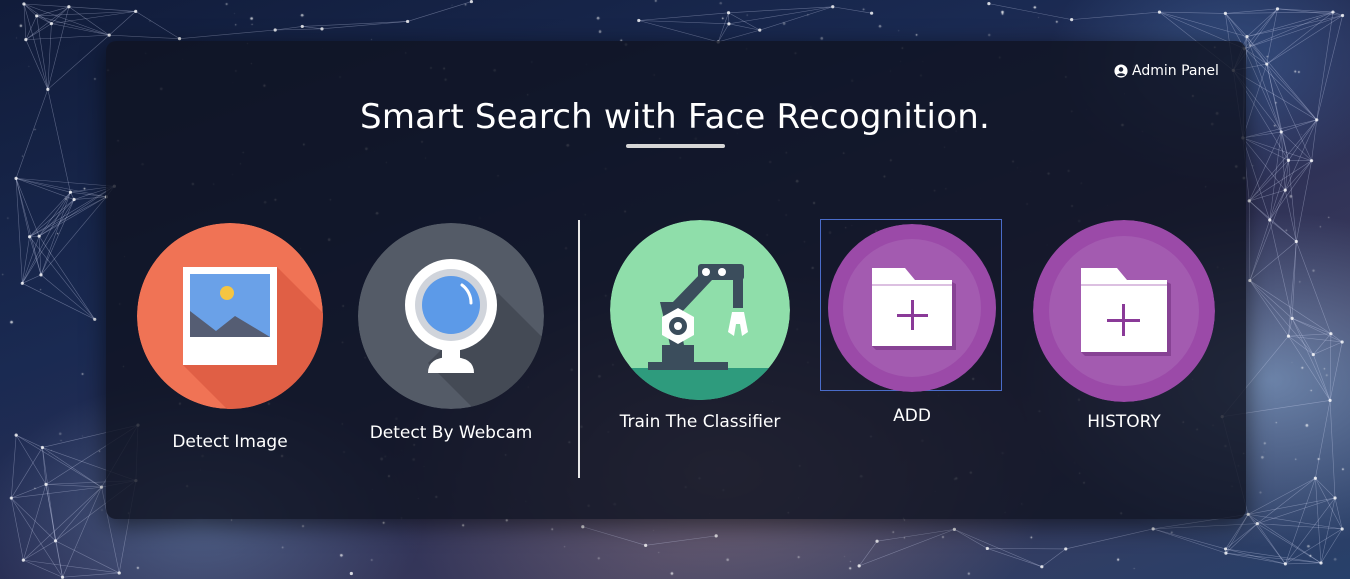 Image resolution: width=1350 pixels, height=579 pixels. Describe the element at coordinates (1124, 422) in the screenshot. I see `history-label: HISTORY` at that location.